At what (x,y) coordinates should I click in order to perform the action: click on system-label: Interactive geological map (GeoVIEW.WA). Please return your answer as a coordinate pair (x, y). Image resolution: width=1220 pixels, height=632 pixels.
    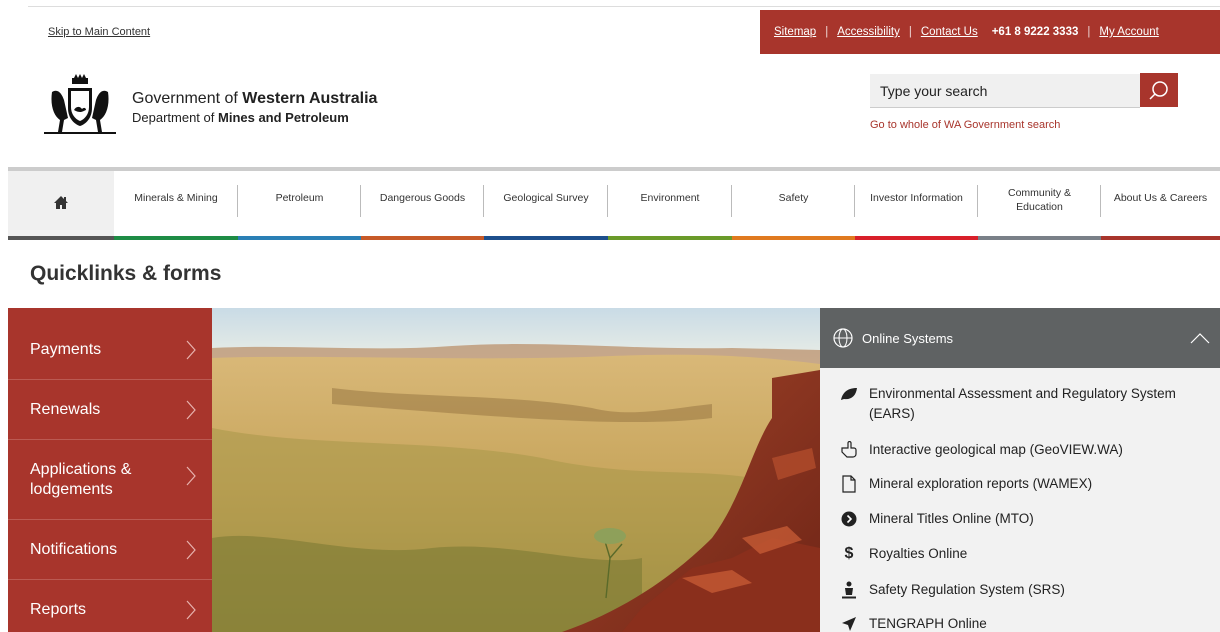
    Looking at the image, I should click on (996, 449).